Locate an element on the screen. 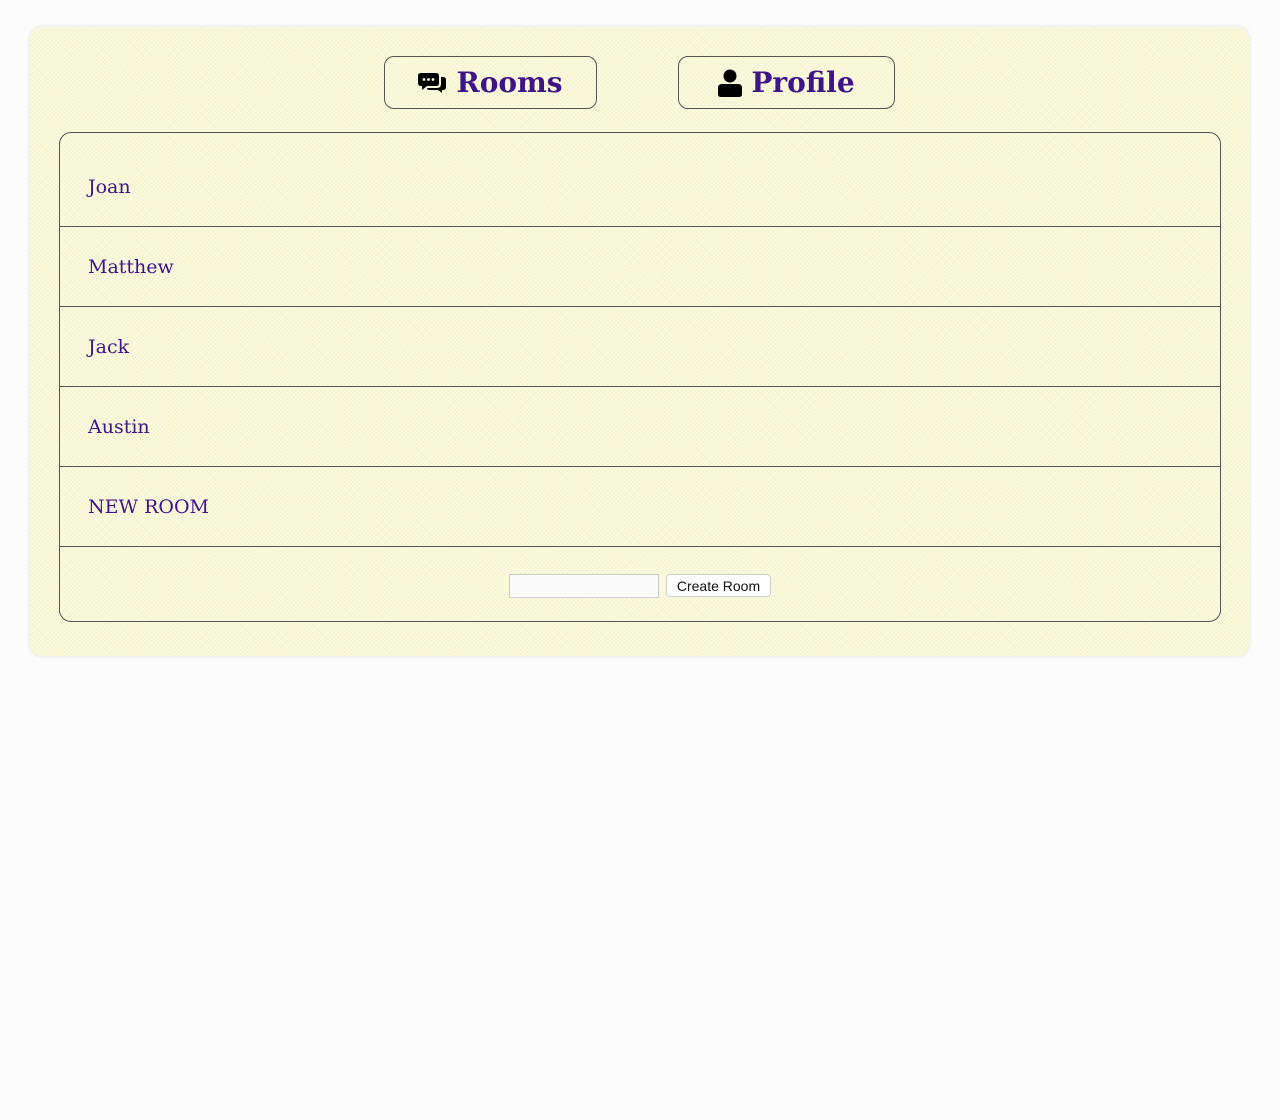 Image resolution: width=1280 pixels, height=1120 pixels. room-item: Joan is located at coordinates (640, 180).